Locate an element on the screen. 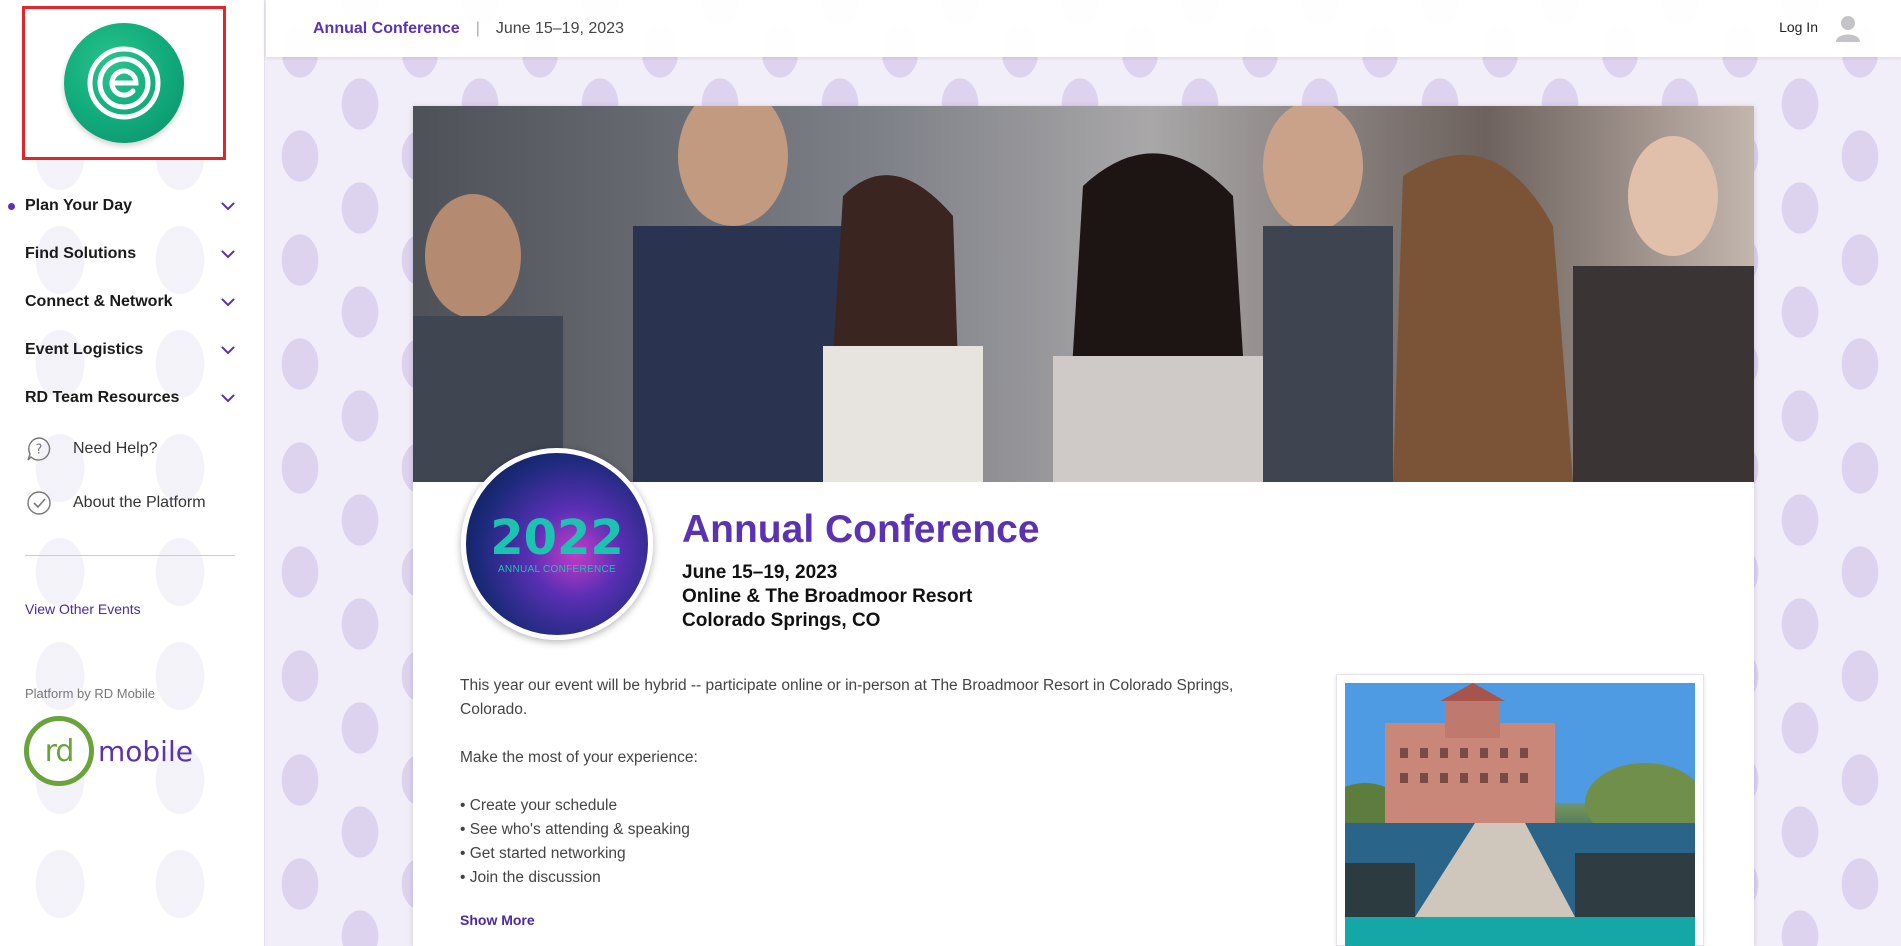 Image resolution: width=1901 pixels, height=946 pixels. sidebar-item-need-help: ? Need Help? is located at coordinates (132, 449).